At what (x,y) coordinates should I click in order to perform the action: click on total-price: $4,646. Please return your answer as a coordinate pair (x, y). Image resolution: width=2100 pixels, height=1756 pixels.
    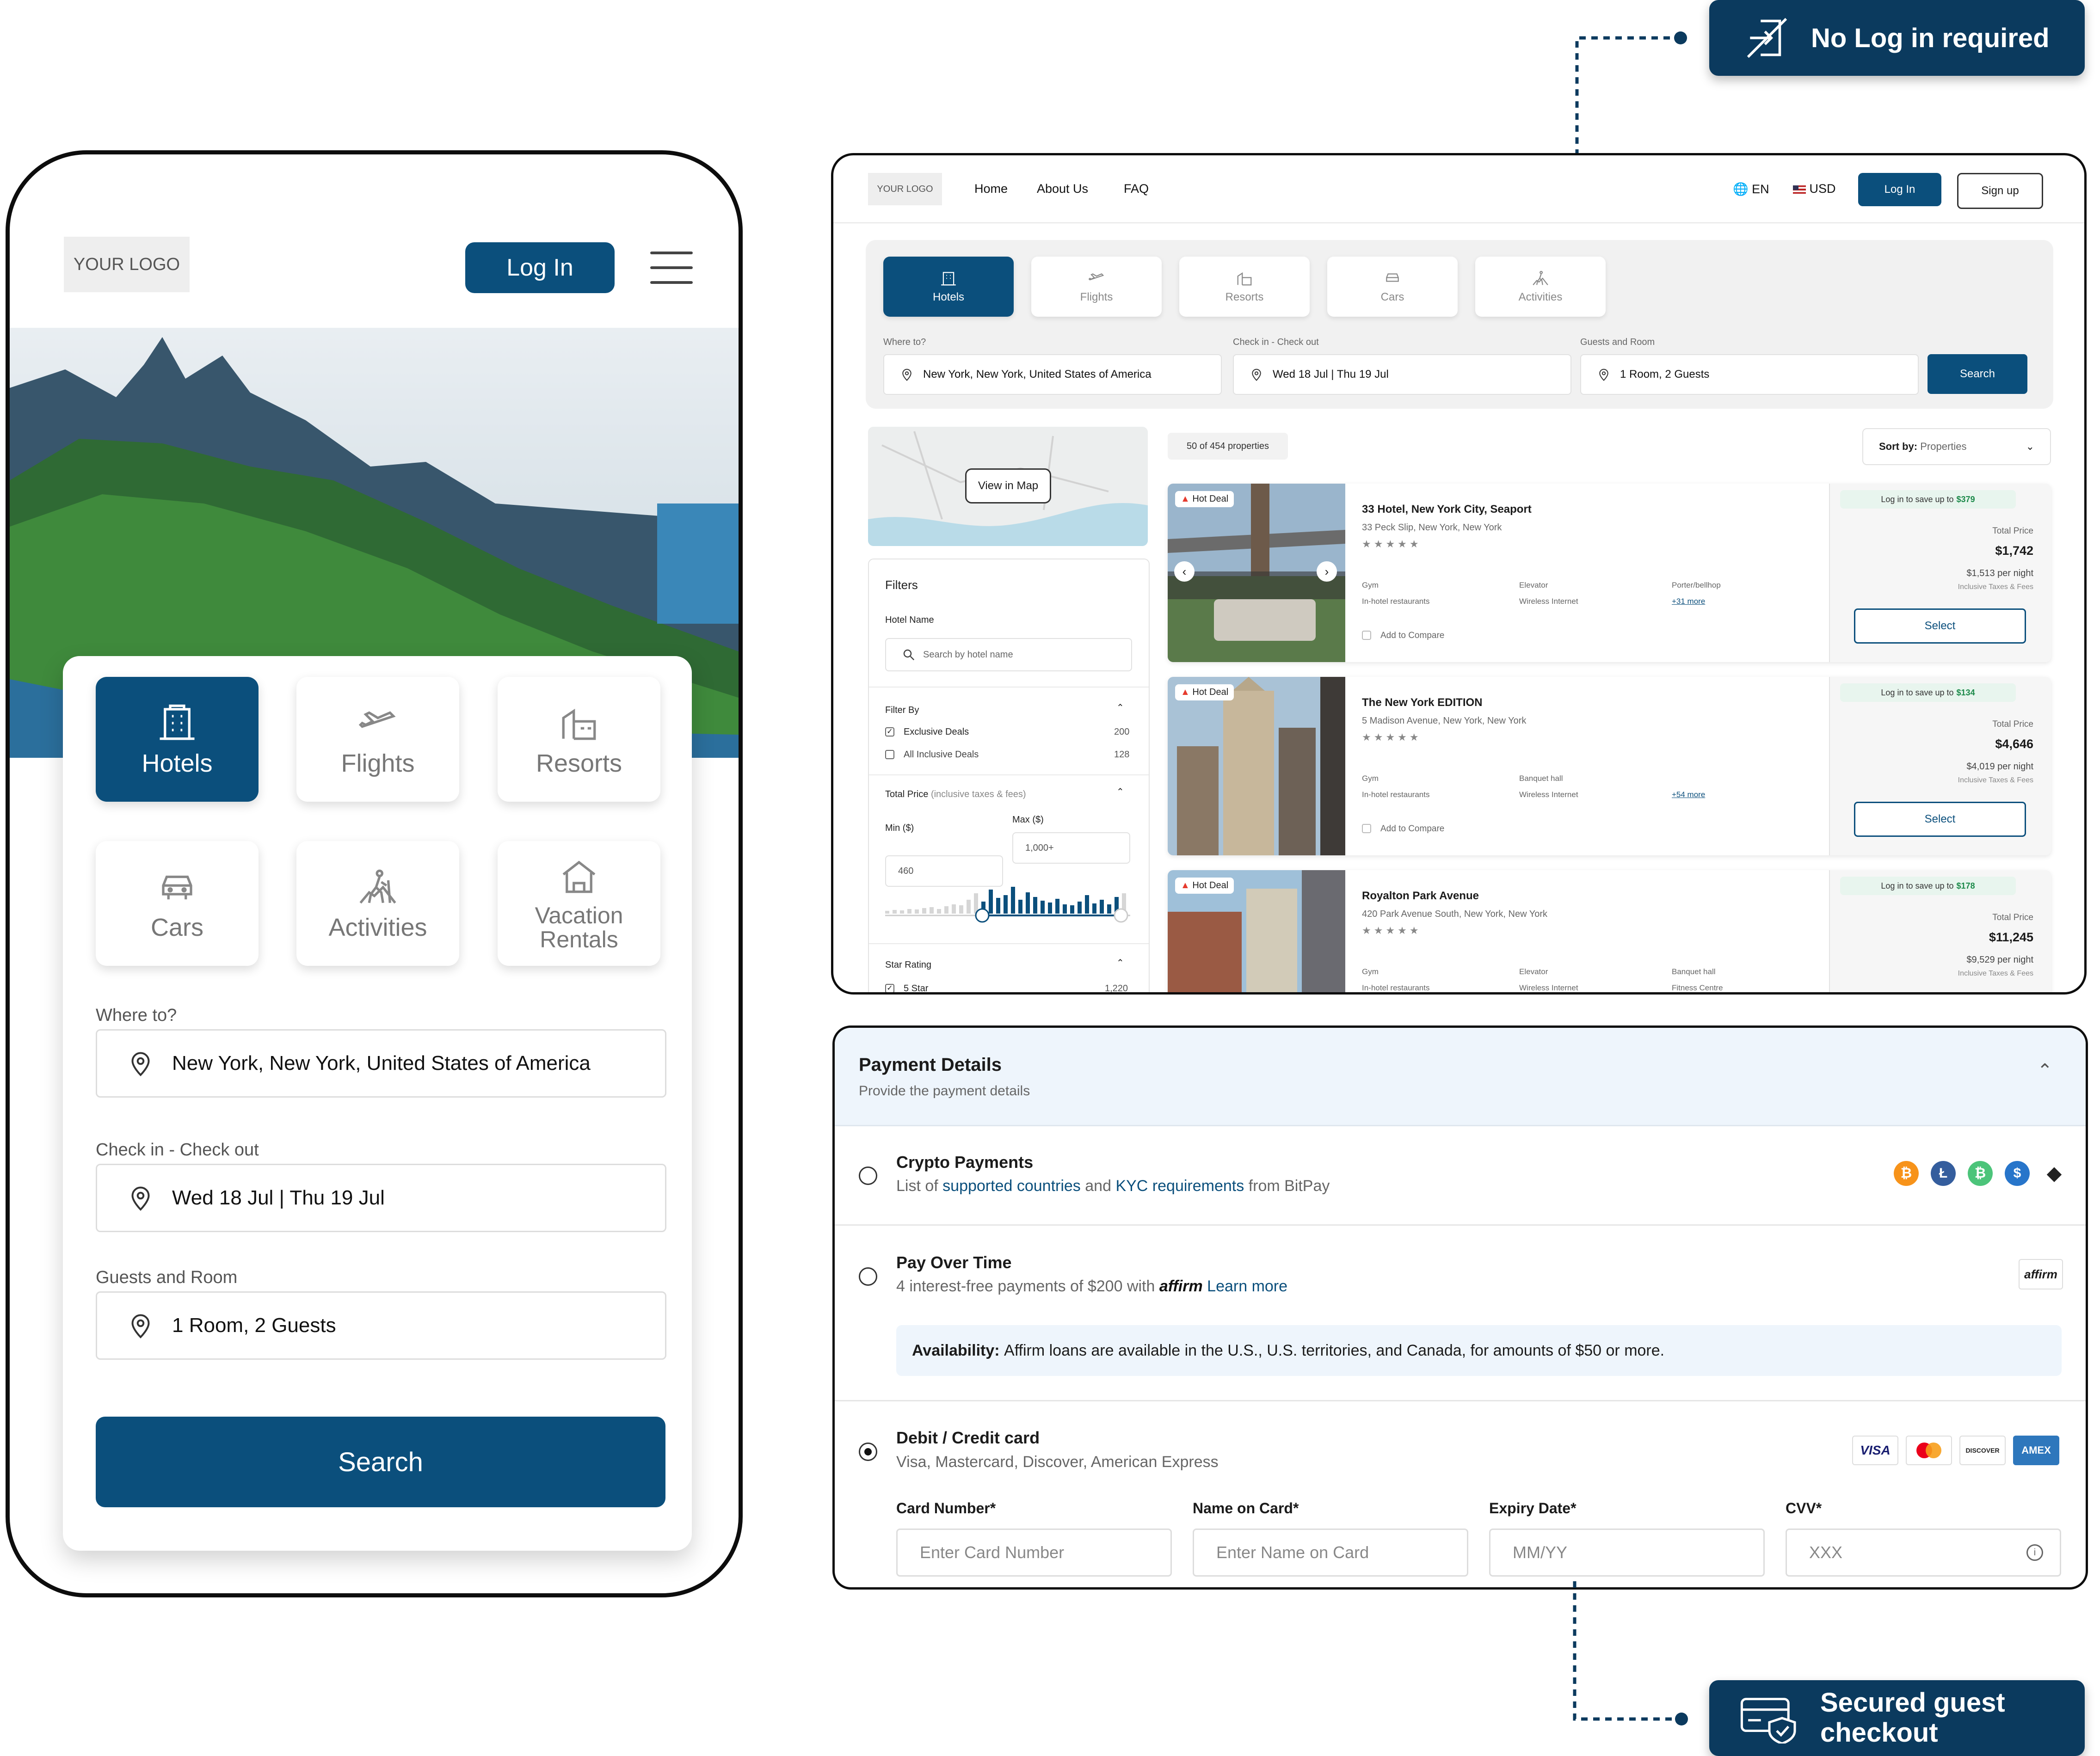
    Looking at the image, I should click on (2014, 744).